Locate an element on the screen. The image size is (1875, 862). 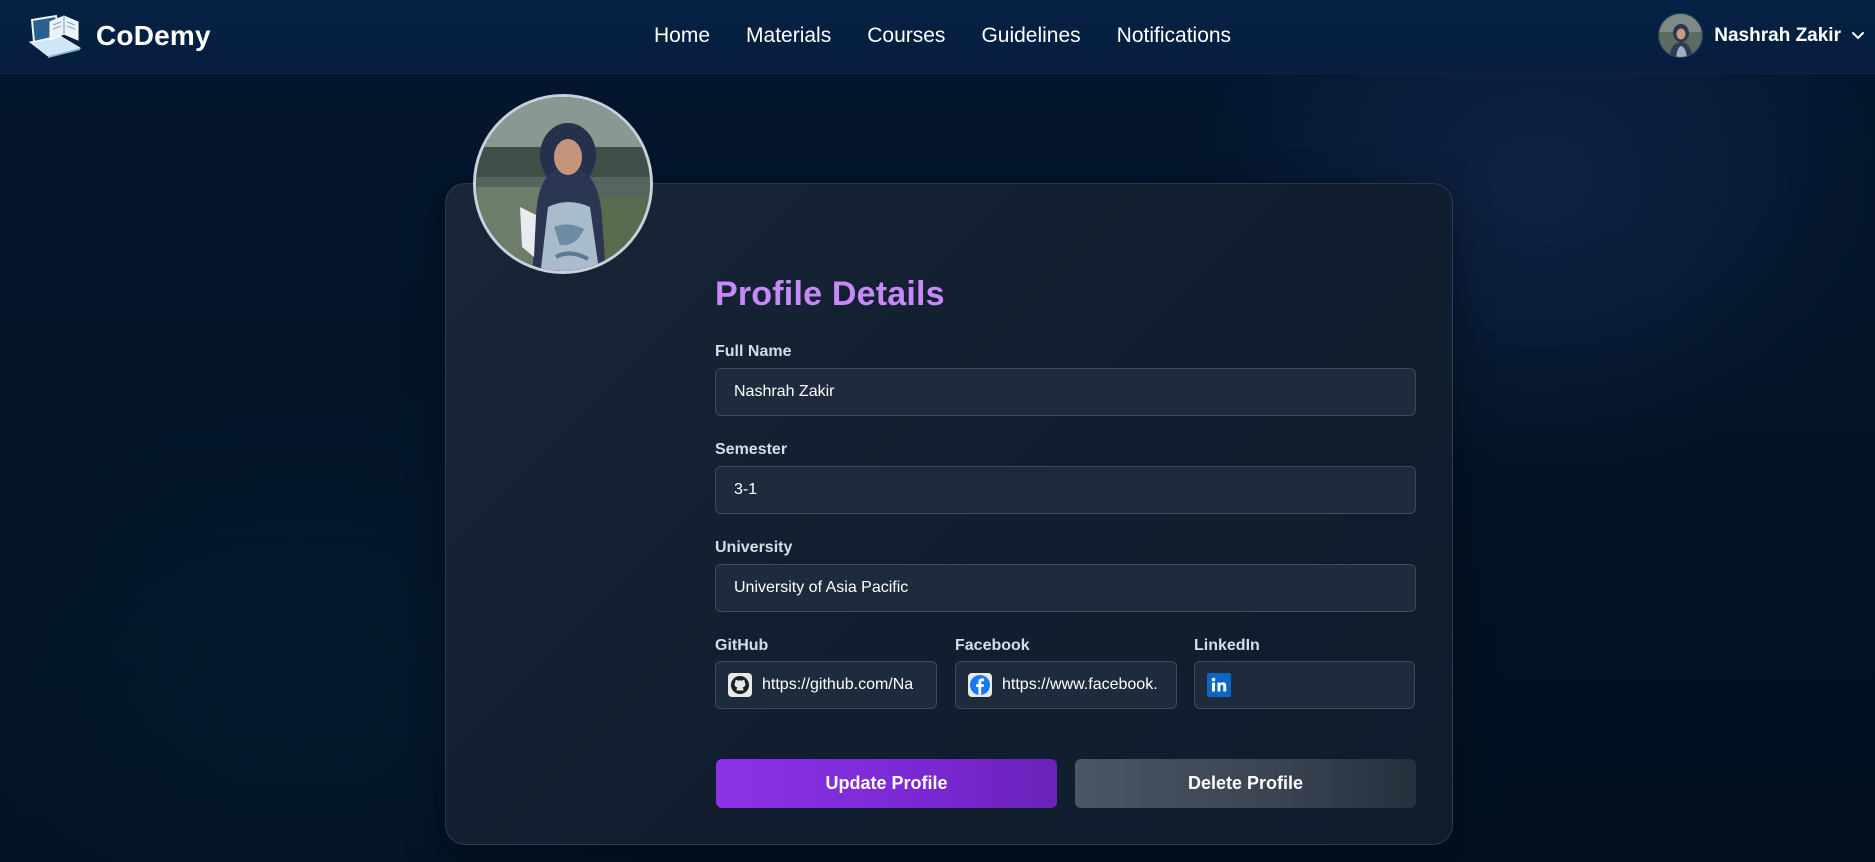
user-name: Nashrah Zakir is located at coordinates (1777, 35).